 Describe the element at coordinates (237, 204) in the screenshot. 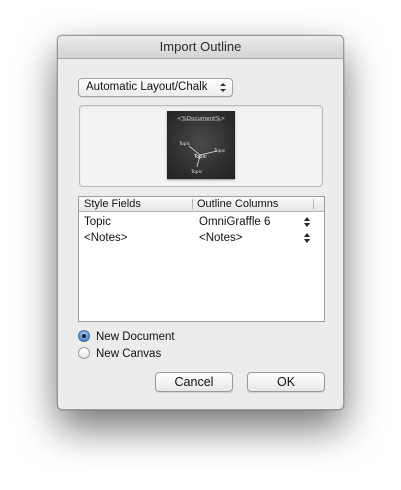

I see `outline-columns-header: Outline Columns` at that location.